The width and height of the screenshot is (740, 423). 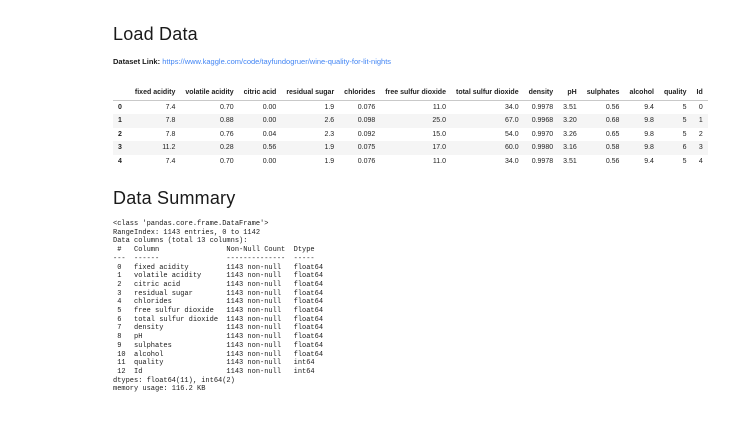 I want to click on column-header: citric acid, so click(x=260, y=93).